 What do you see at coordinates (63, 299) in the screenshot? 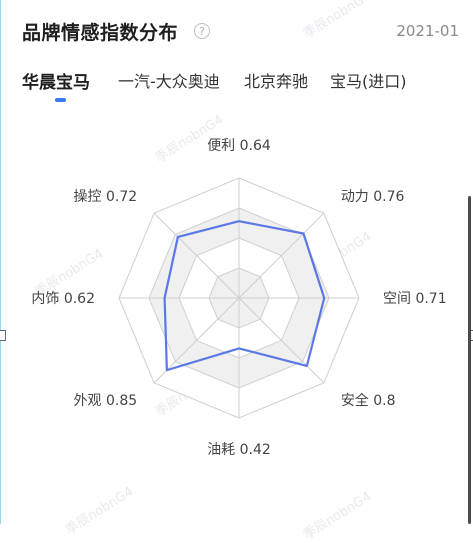
I see `radar-axis-label: 内饰 0.62` at bounding box center [63, 299].